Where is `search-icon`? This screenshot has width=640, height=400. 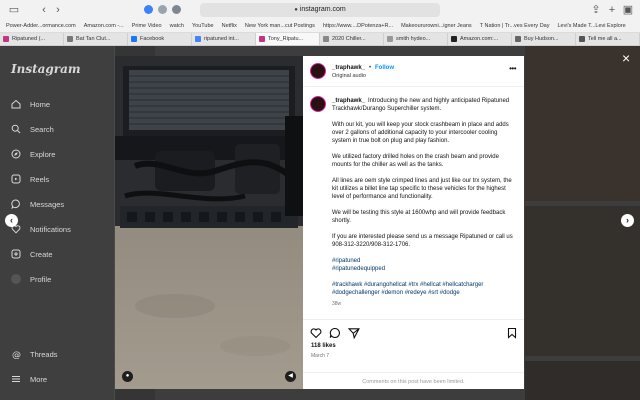 search-icon is located at coordinates (16, 129).